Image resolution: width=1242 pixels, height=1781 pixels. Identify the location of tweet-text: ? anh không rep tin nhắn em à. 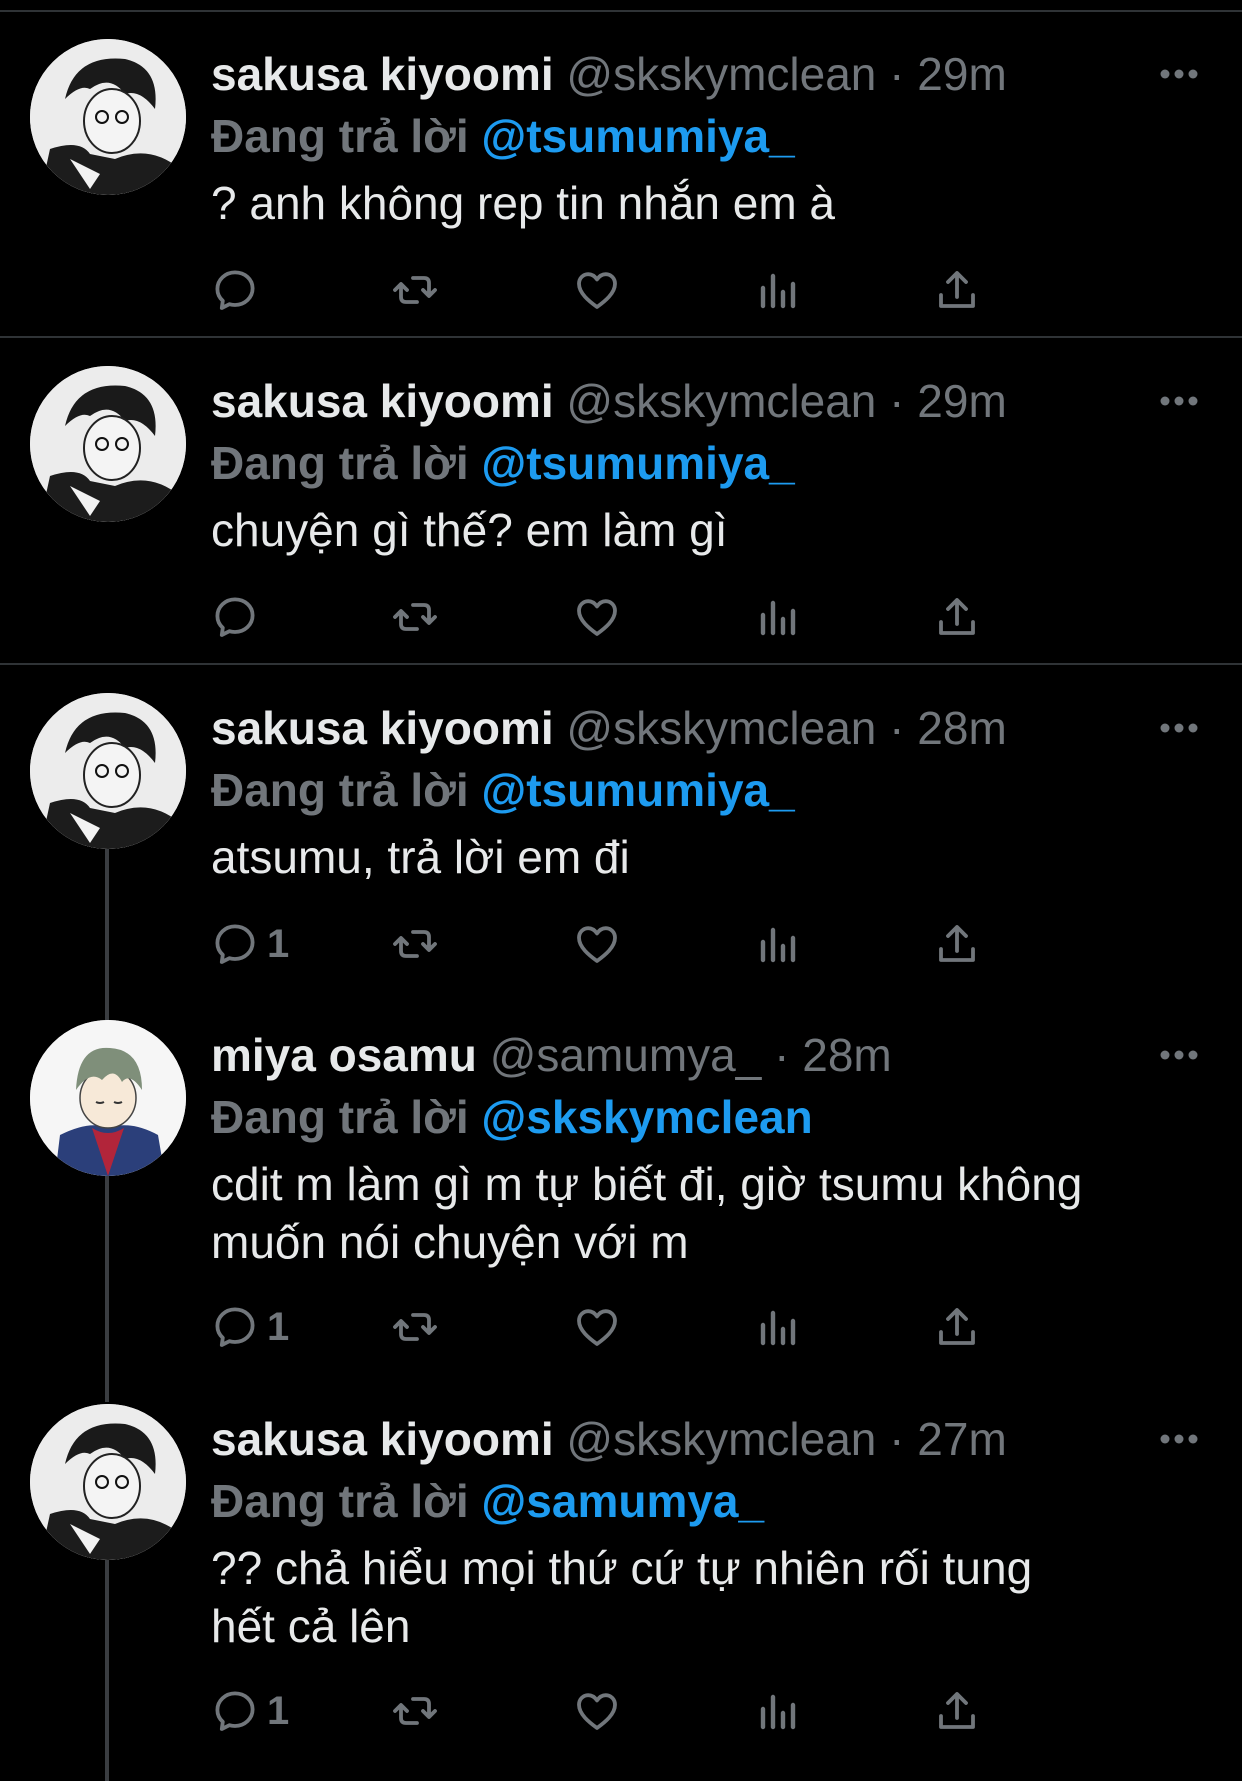
(711, 203).